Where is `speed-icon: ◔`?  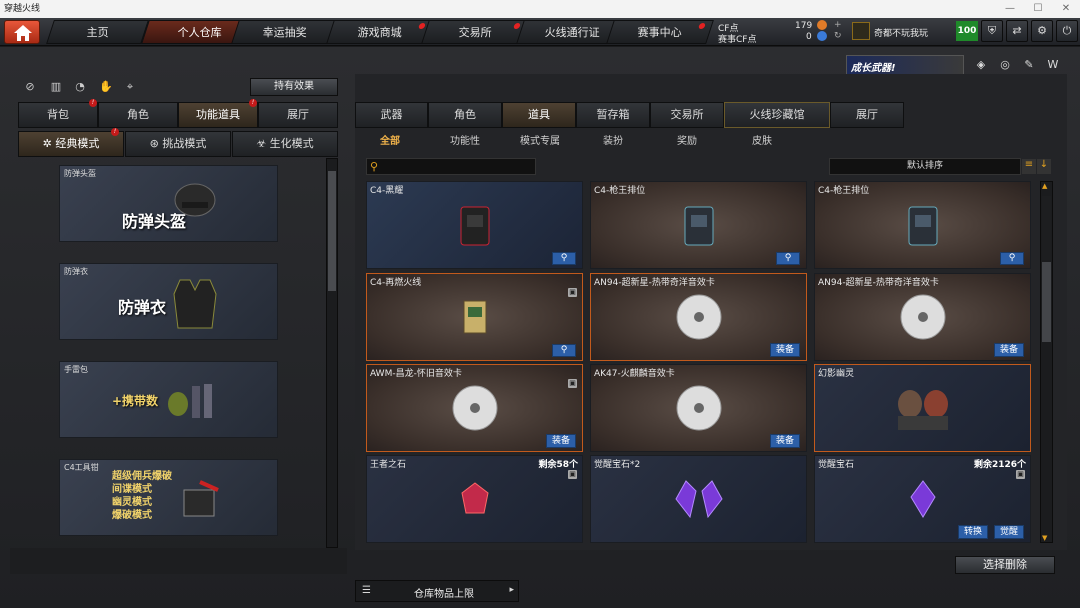
speed-icon: ◔ is located at coordinates (80, 88).